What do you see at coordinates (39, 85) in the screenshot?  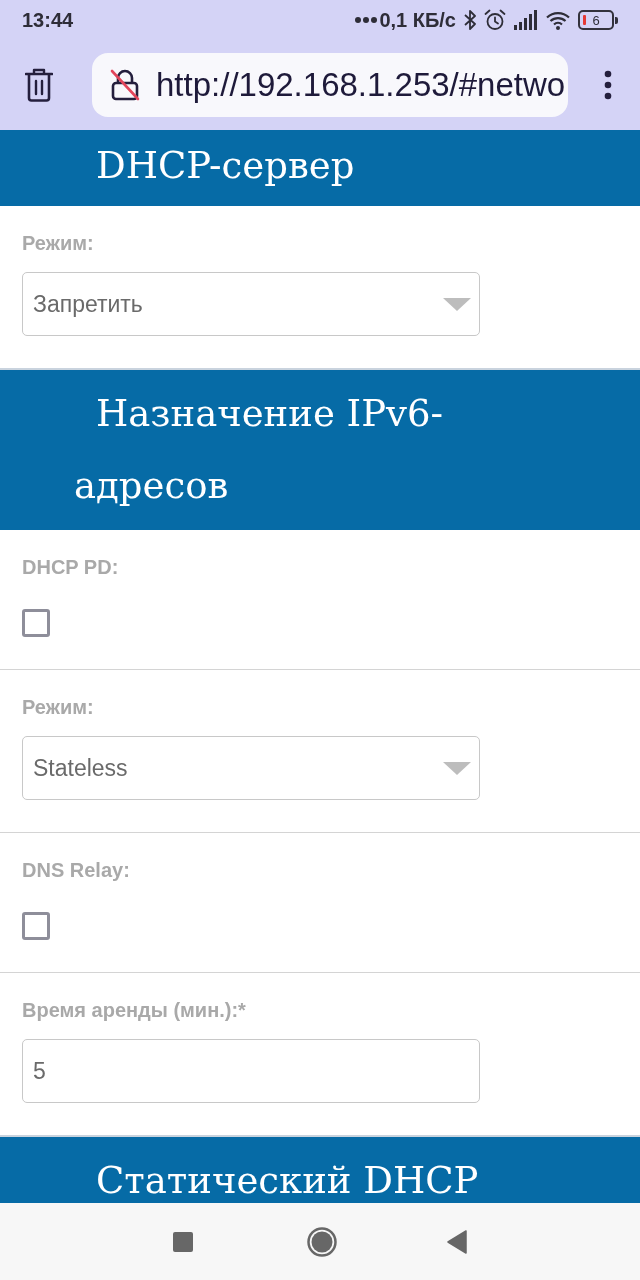 I see `trash-icon` at bounding box center [39, 85].